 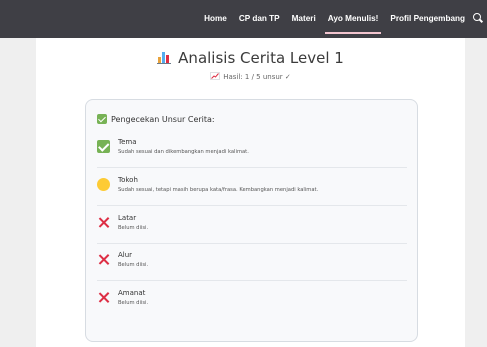 I want to click on element-name: Alur, so click(x=125, y=255).